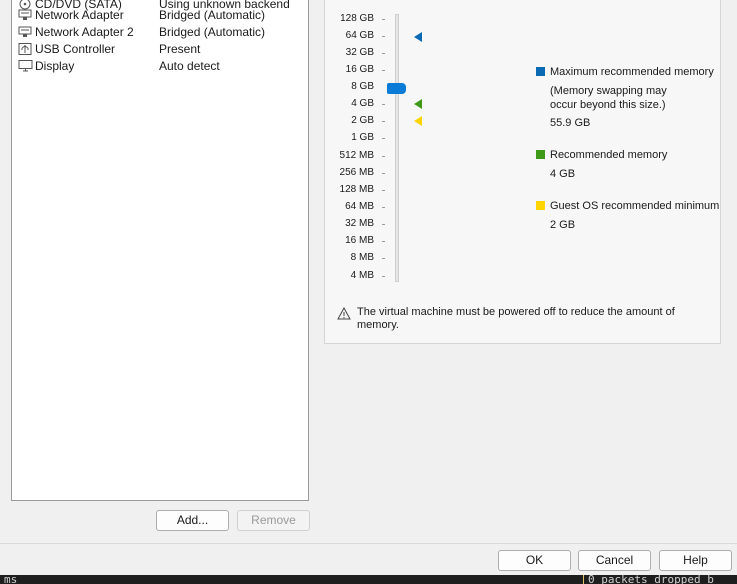  Describe the element at coordinates (418, 37) in the screenshot. I see `max-recommended-marker-icon` at that location.